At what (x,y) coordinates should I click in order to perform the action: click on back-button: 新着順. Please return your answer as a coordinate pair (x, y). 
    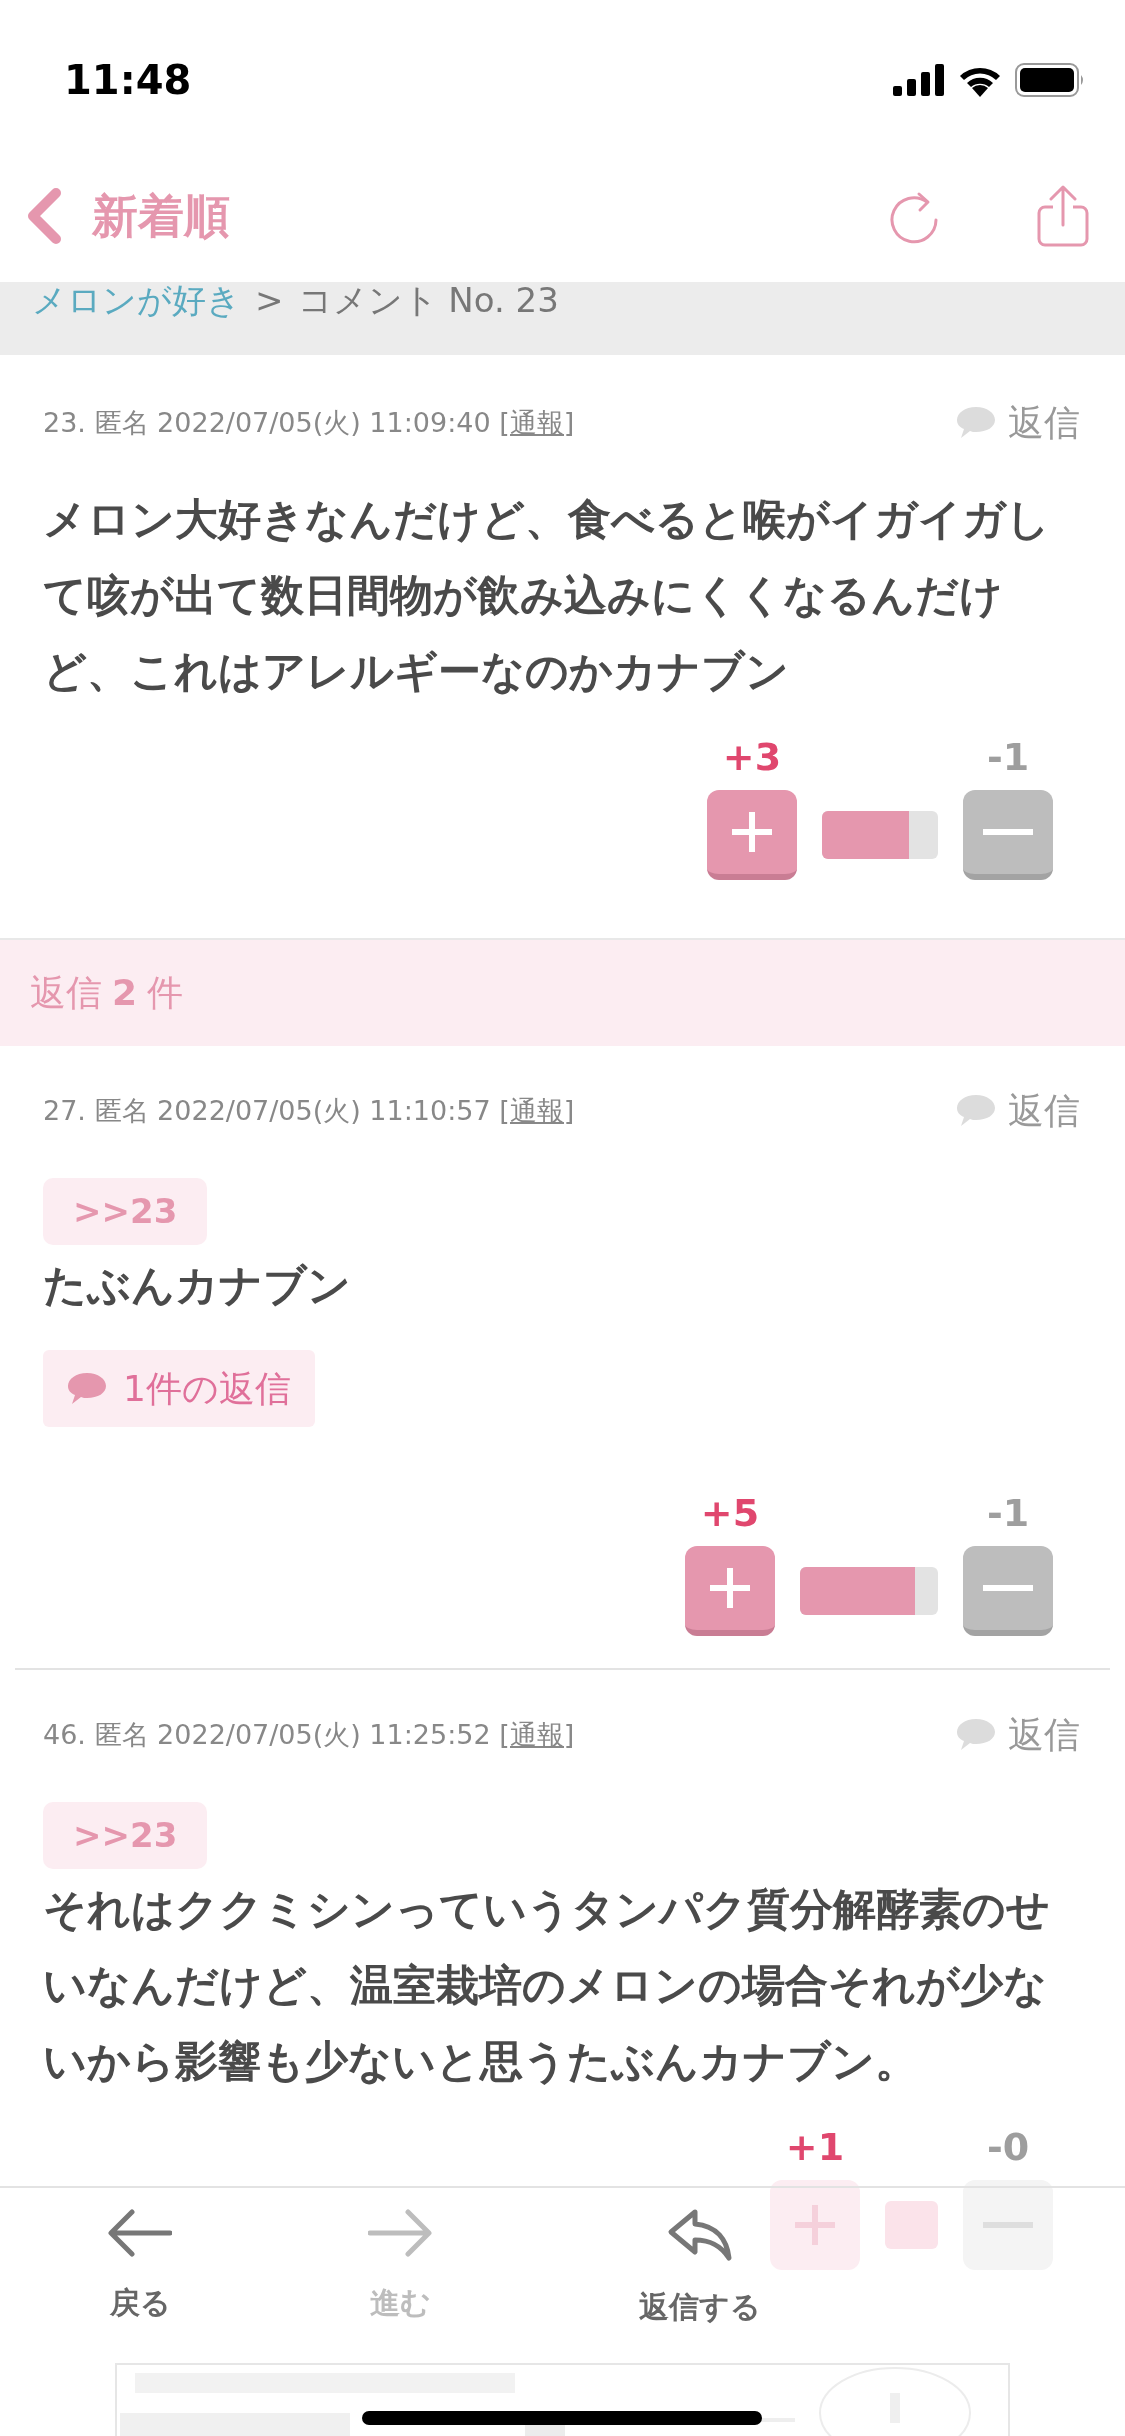
    Looking at the image, I should click on (128, 216).